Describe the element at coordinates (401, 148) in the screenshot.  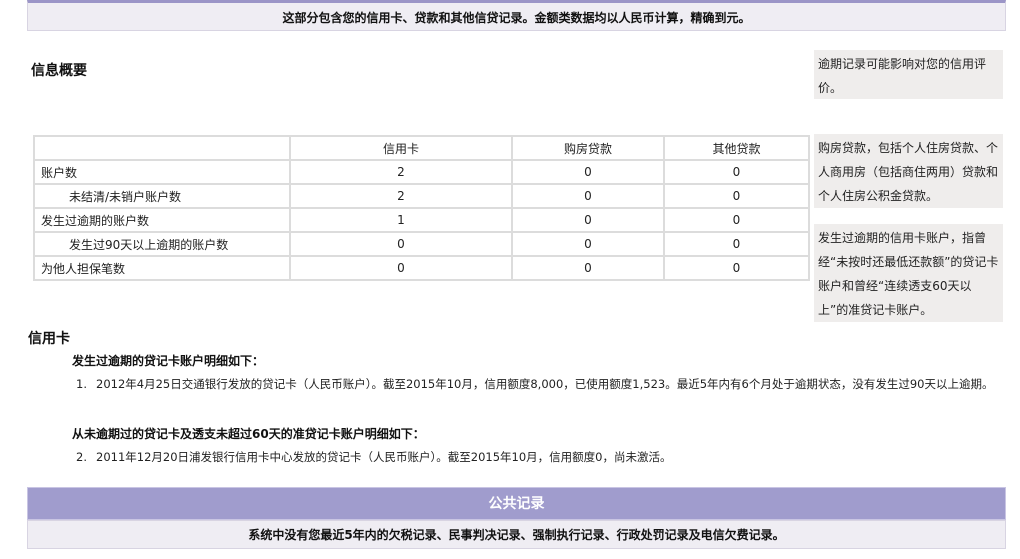
I see `header-credit-card: 信用卡` at that location.